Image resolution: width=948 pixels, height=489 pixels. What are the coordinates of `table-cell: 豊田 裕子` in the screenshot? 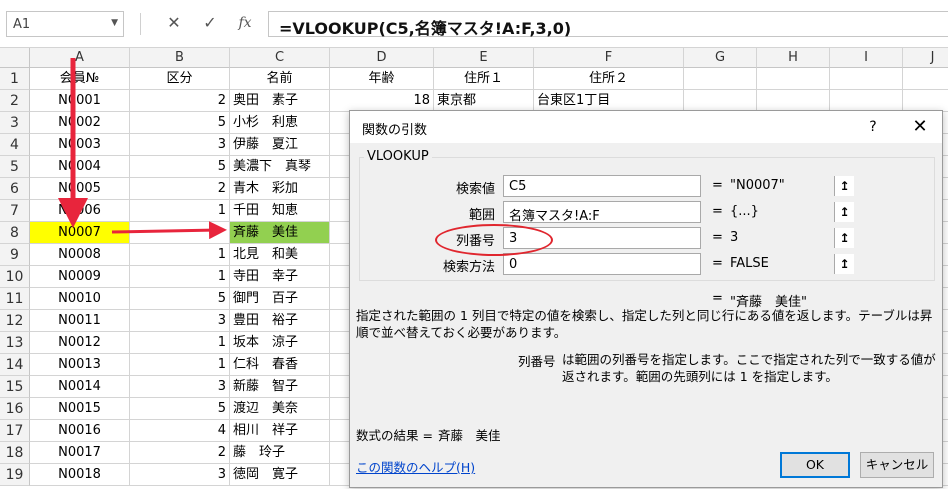 It's located at (280, 321).